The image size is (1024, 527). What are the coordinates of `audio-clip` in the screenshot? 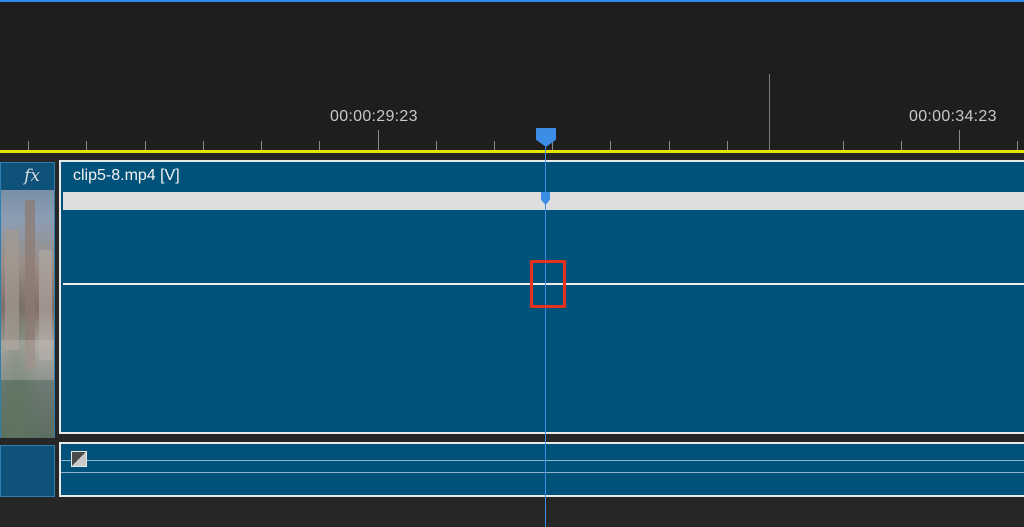 It's located at (541, 469).